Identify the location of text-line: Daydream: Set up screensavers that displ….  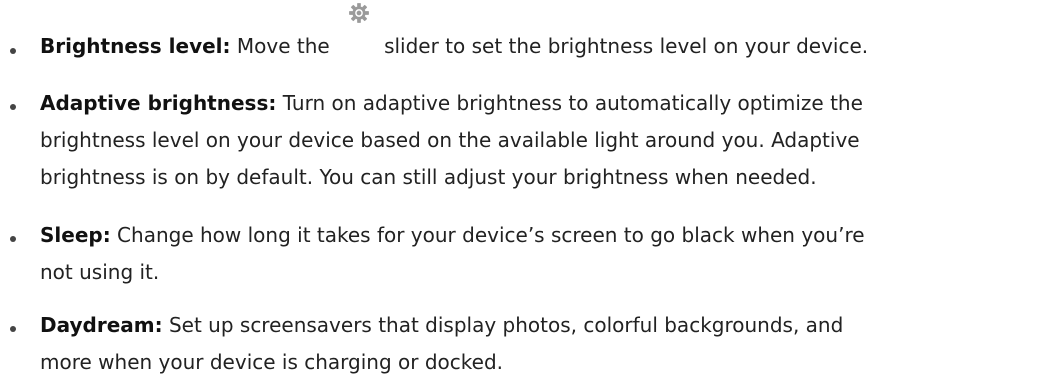
(537, 325).